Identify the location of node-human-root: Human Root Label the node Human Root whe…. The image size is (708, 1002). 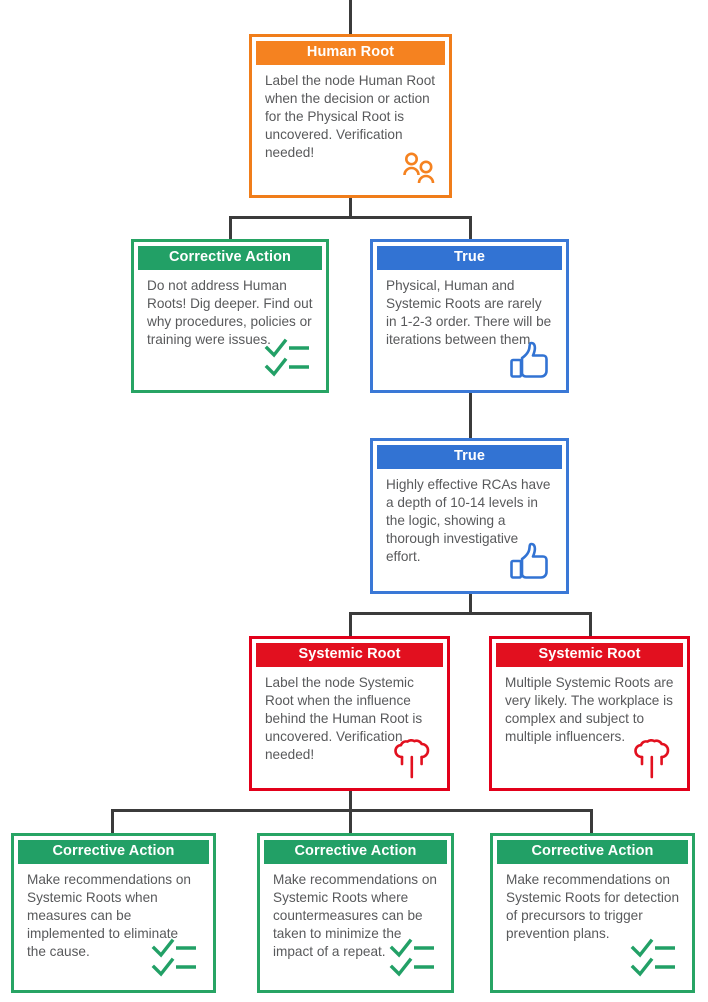
(350, 116).